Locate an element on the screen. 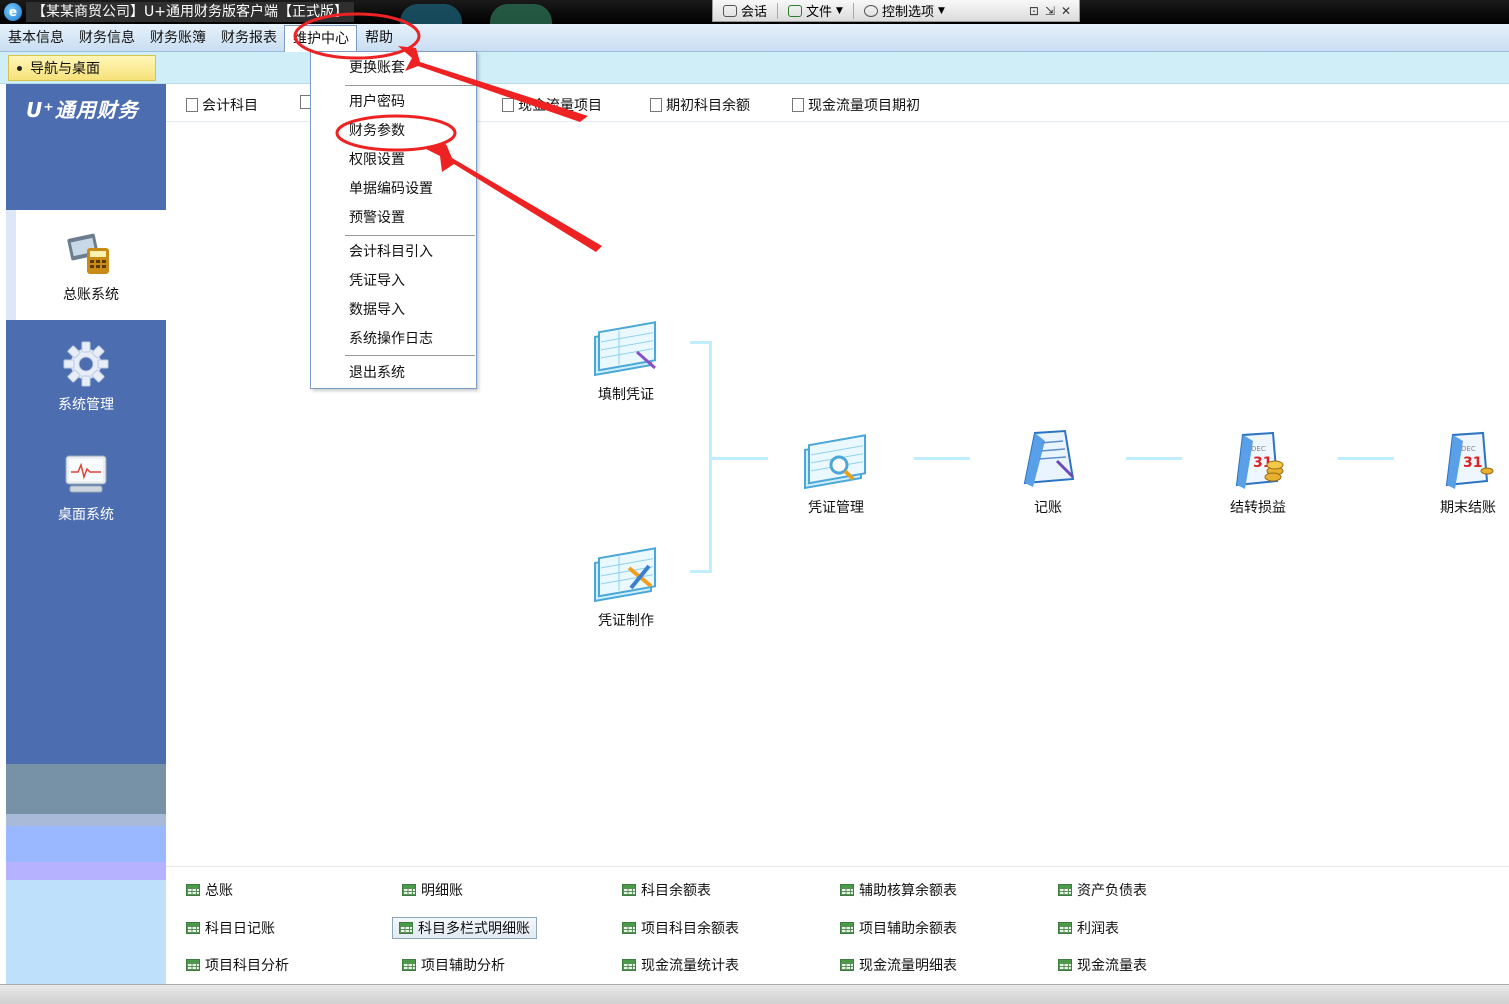 This screenshot has height=1004, width=1509. menu-item-document-numbering: 单据编码设置 is located at coordinates (391, 189).